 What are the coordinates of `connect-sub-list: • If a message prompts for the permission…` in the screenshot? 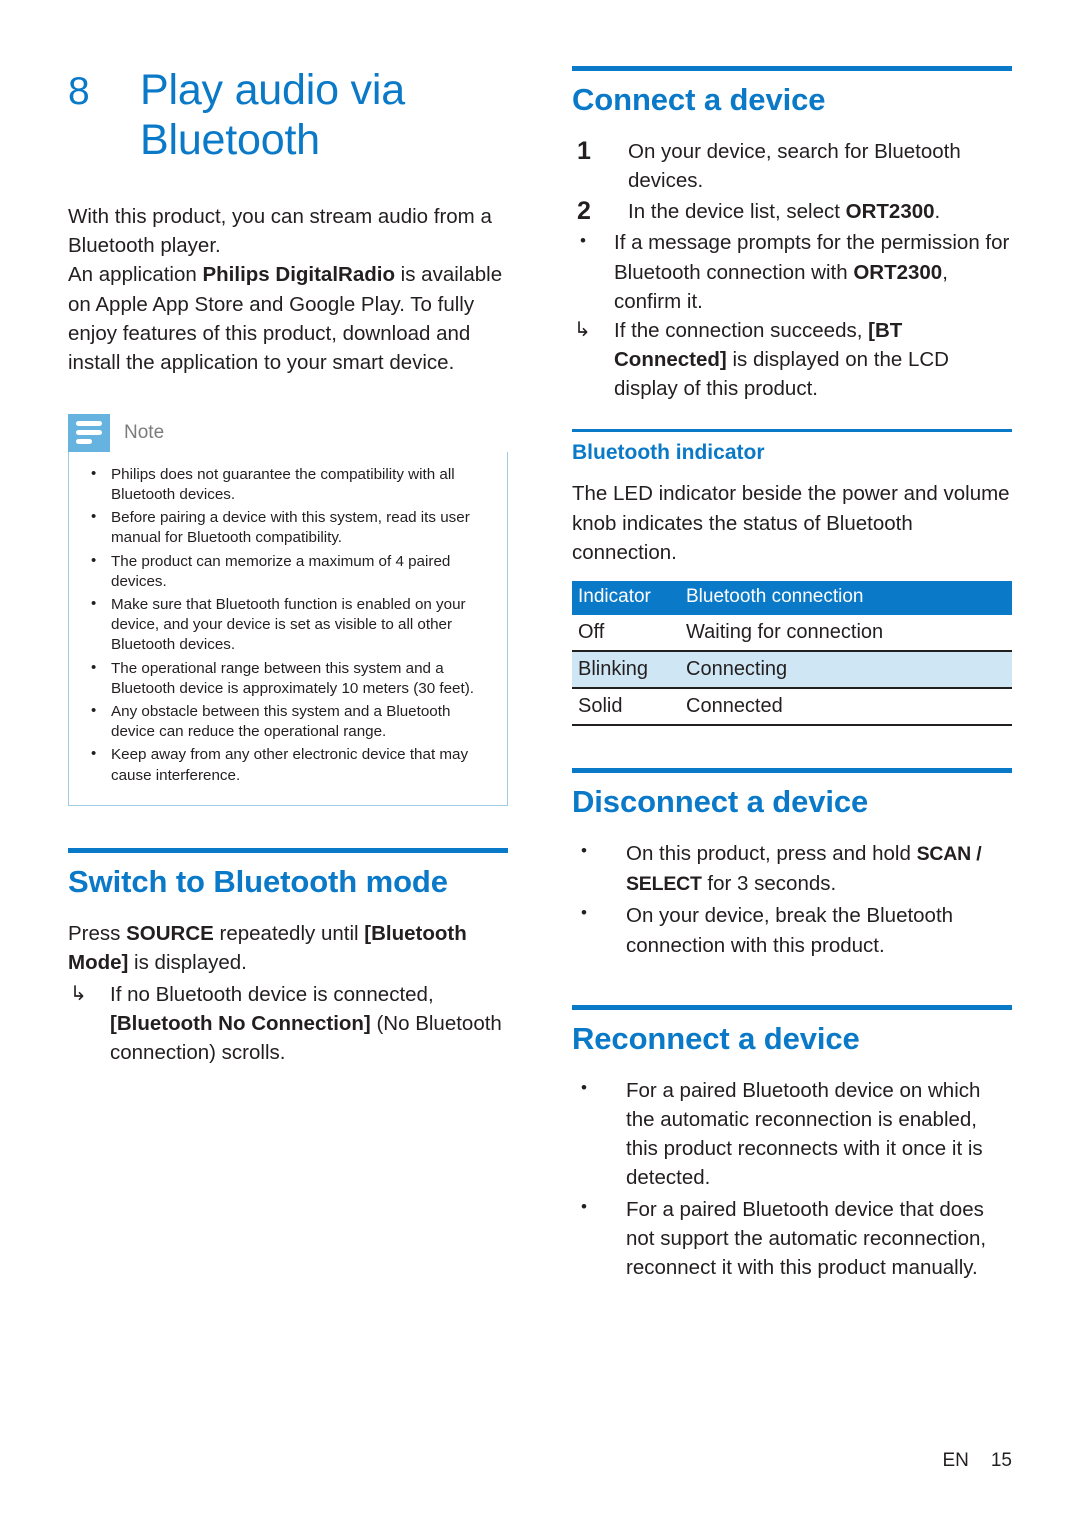 It's located at (792, 315).